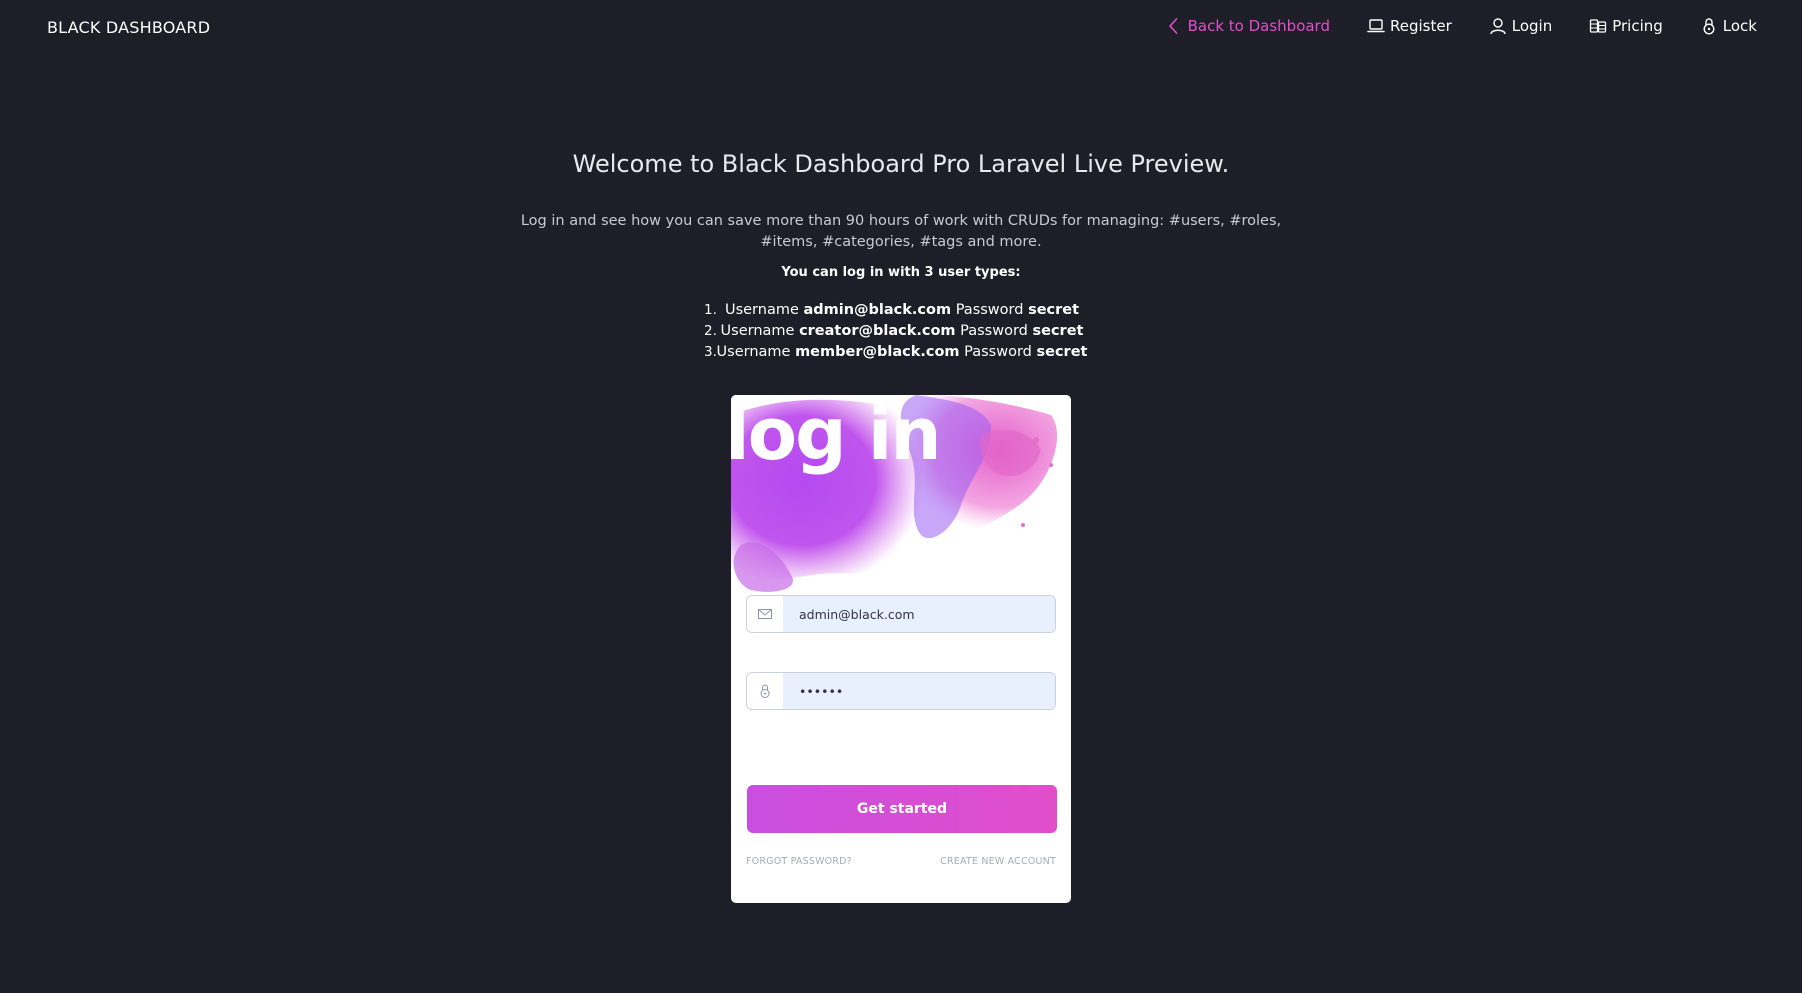 The width and height of the screenshot is (1802, 993). What do you see at coordinates (710, 331) in the screenshot?
I see `credential-number: 2.` at bounding box center [710, 331].